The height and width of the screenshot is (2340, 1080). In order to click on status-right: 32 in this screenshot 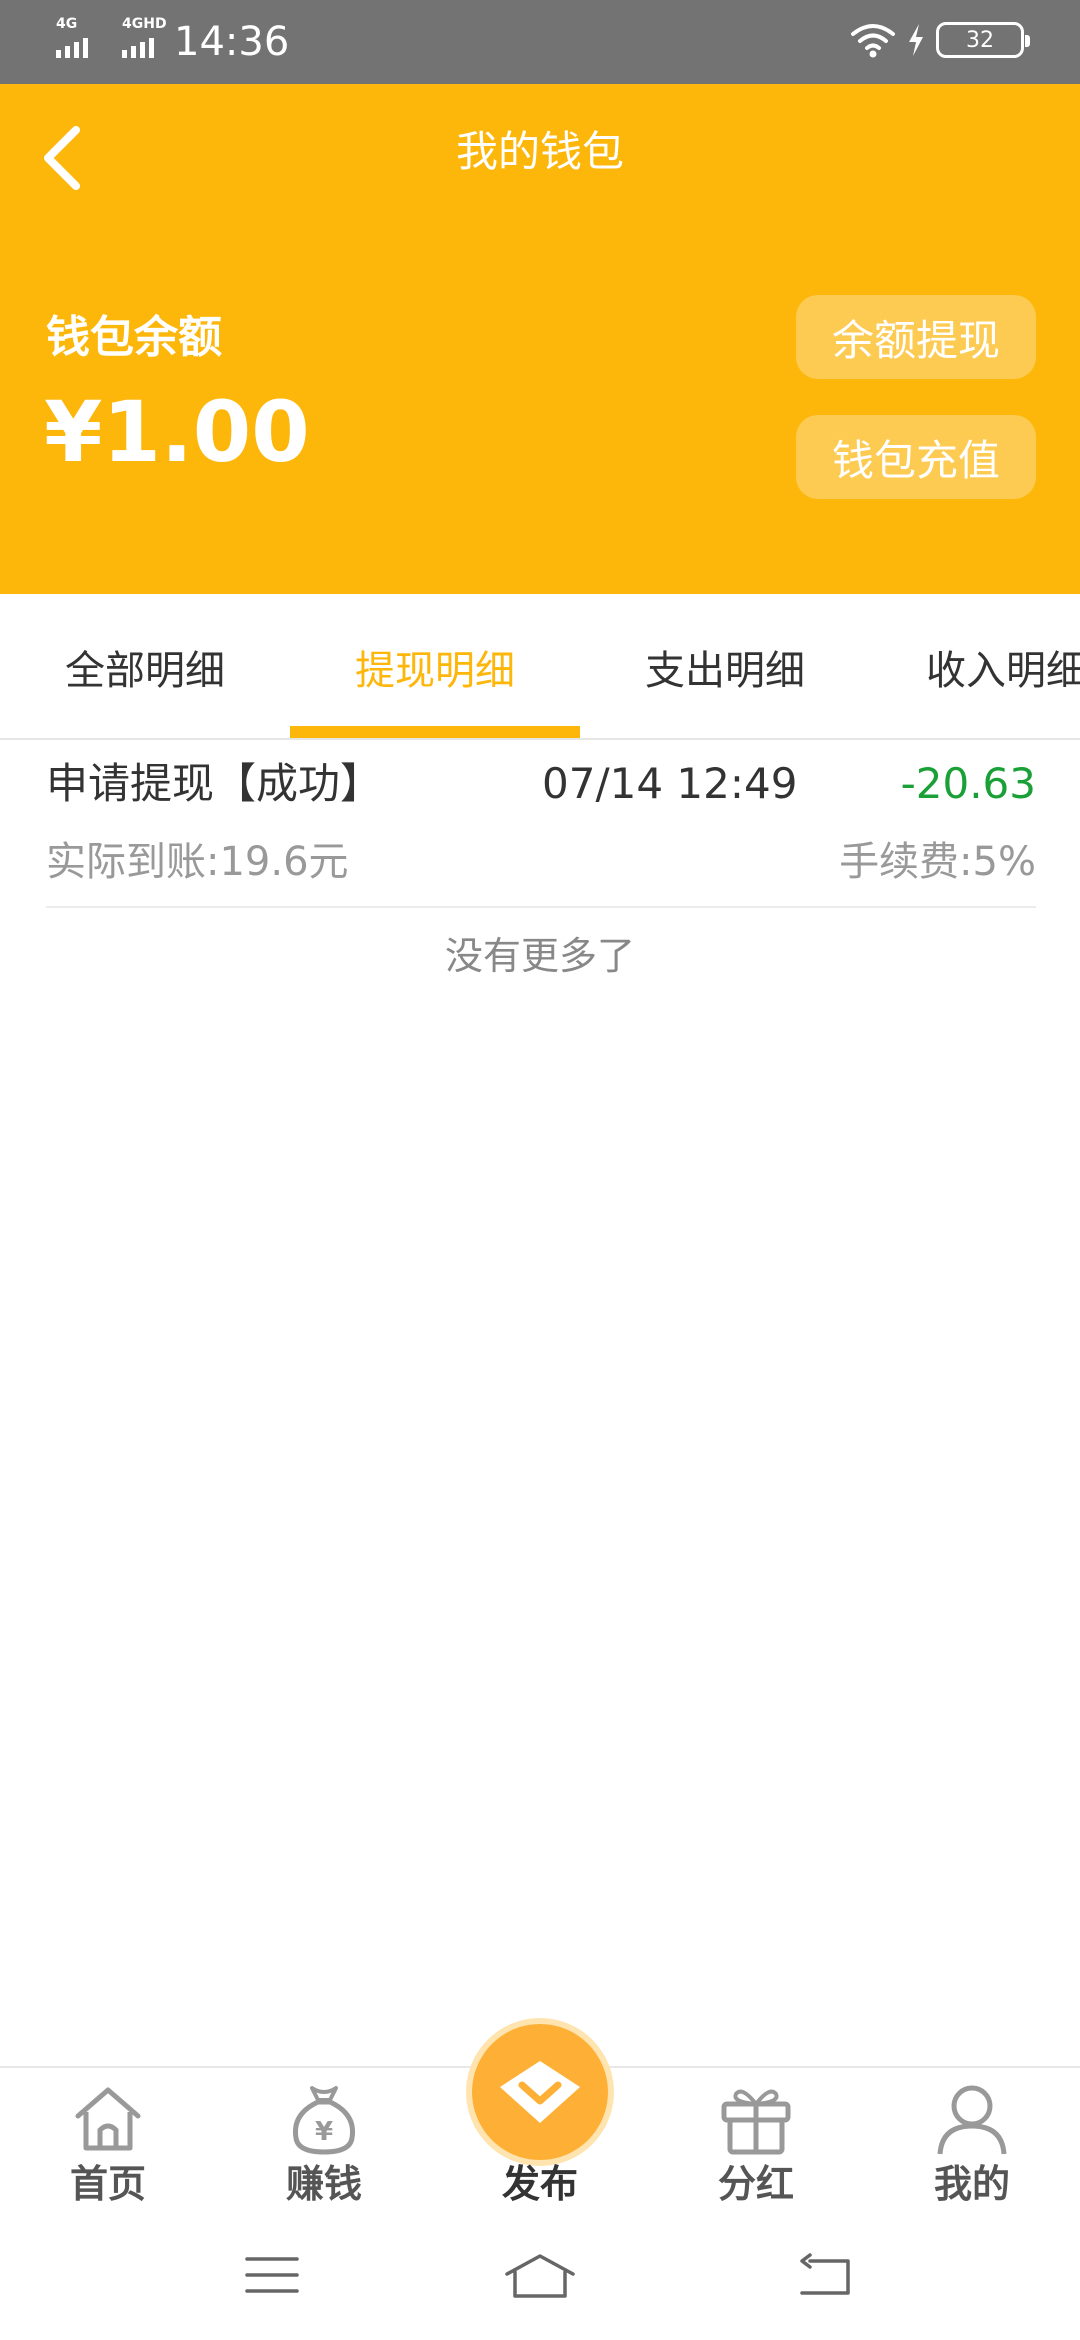, I will do `click(940, 40)`.